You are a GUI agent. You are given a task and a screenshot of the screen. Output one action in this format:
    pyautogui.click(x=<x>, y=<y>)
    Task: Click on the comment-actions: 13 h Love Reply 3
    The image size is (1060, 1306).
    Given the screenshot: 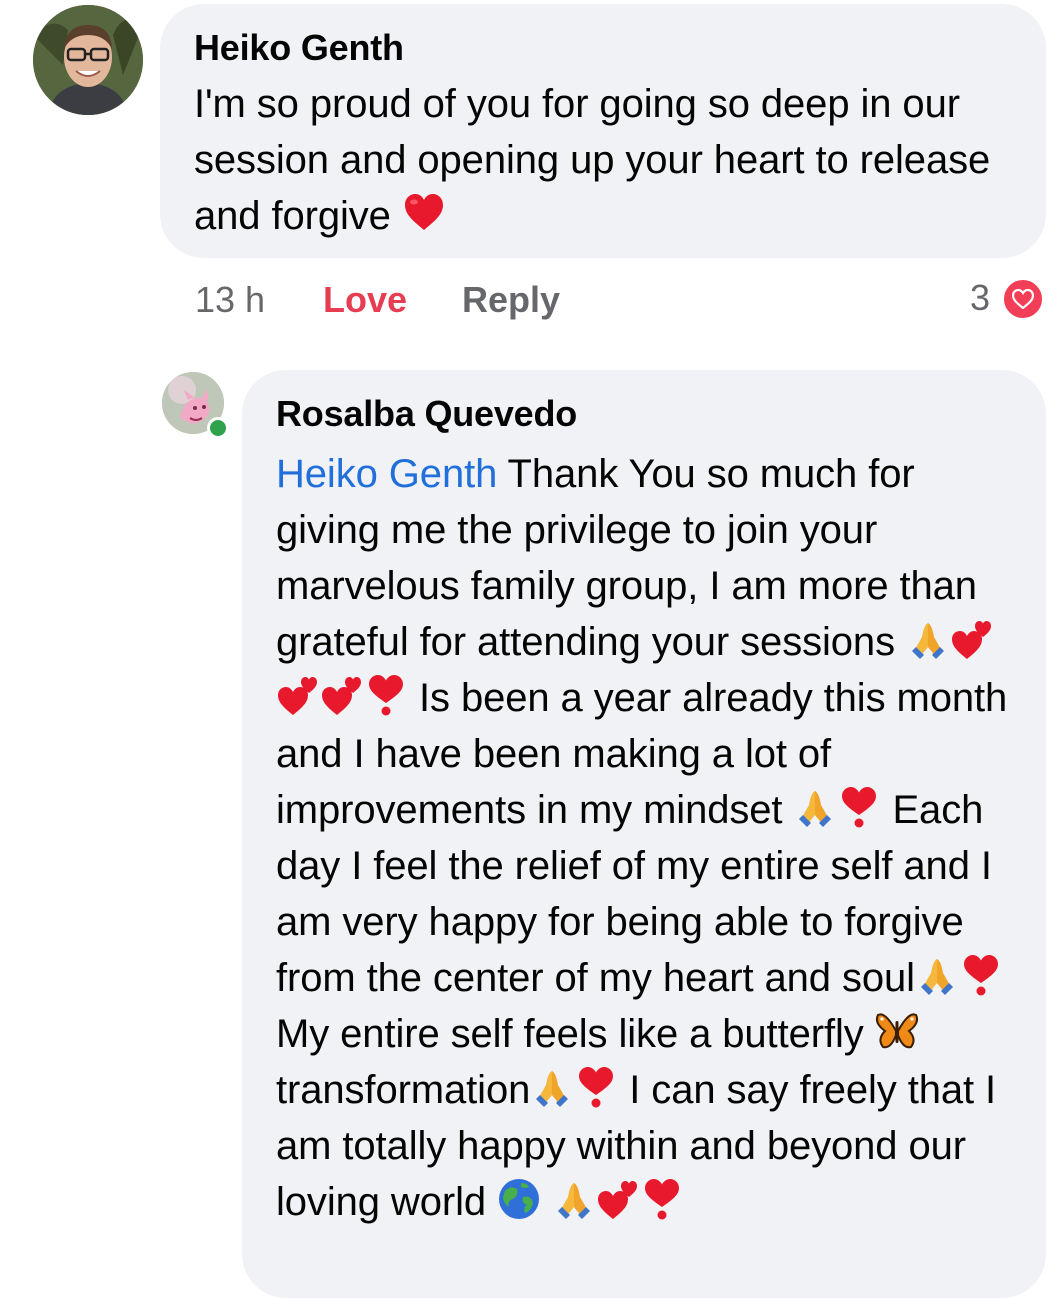 What is the action you would take?
    pyautogui.click(x=625, y=300)
    